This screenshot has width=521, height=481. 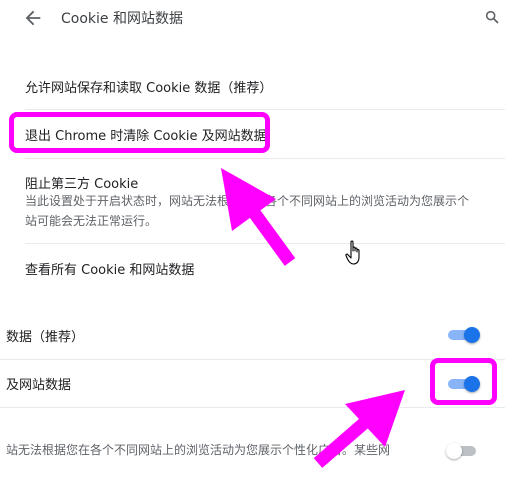 What do you see at coordinates (359, 429) in the screenshot?
I see `arrow-lower` at bounding box center [359, 429].